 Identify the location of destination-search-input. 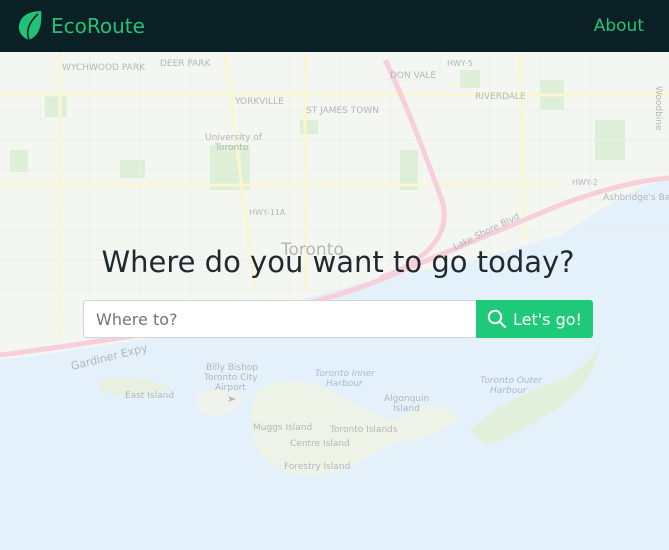
(279, 319).